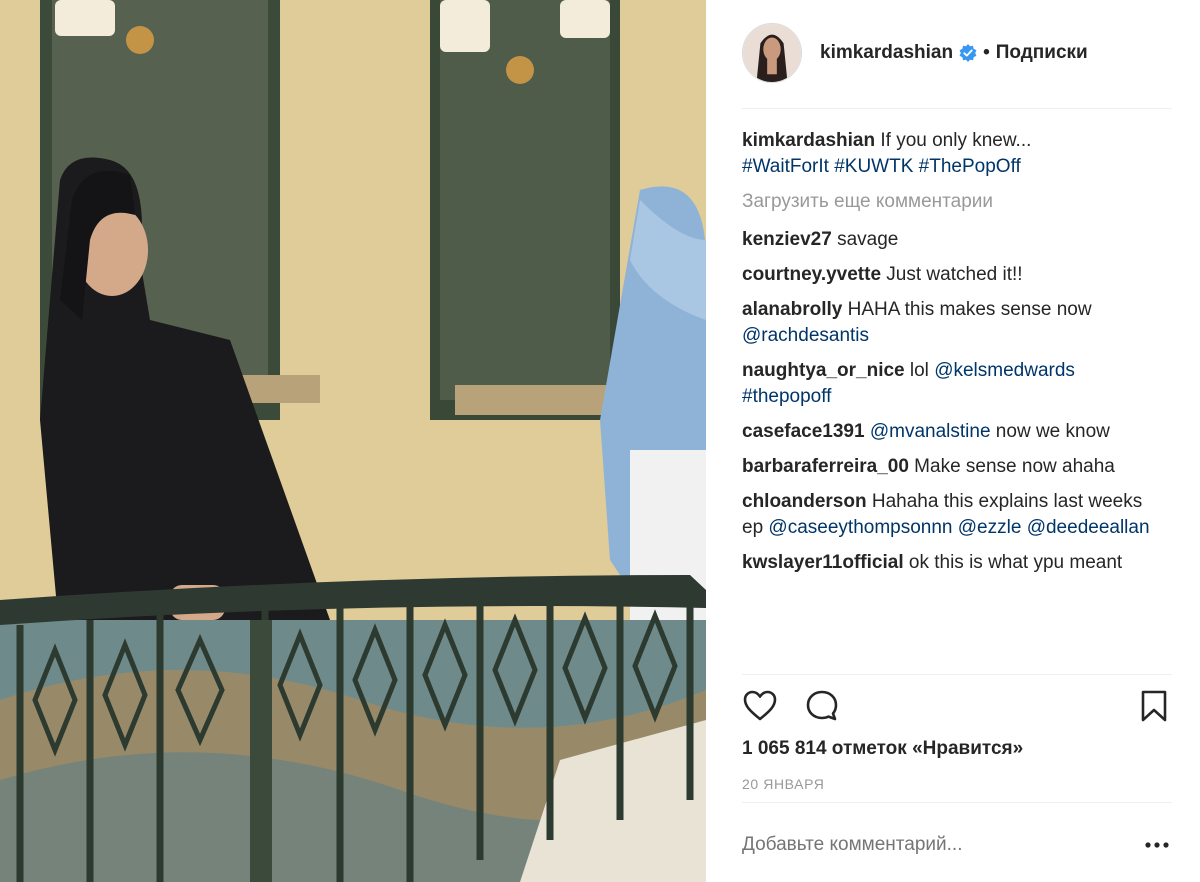  Describe the element at coordinates (786, 396) in the screenshot. I see `comment-mention-link: #thepopoff` at that location.